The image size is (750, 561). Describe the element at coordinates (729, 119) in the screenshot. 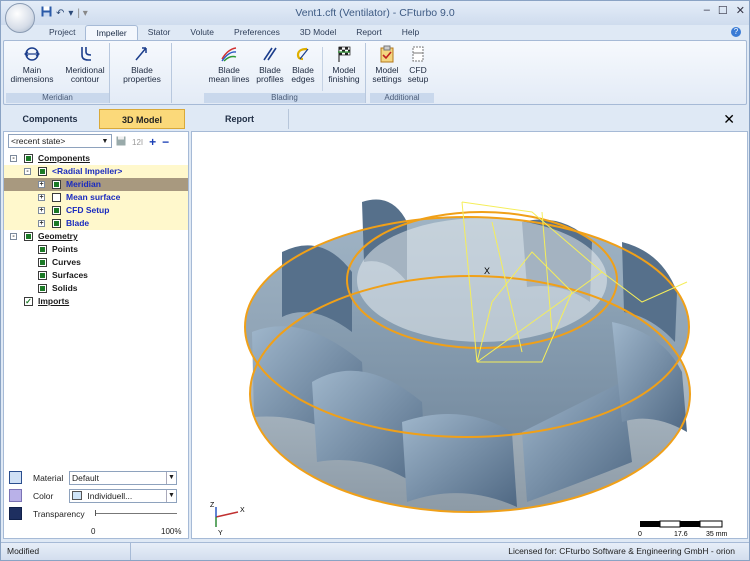

I see `close-panel-icon: ✕` at that location.